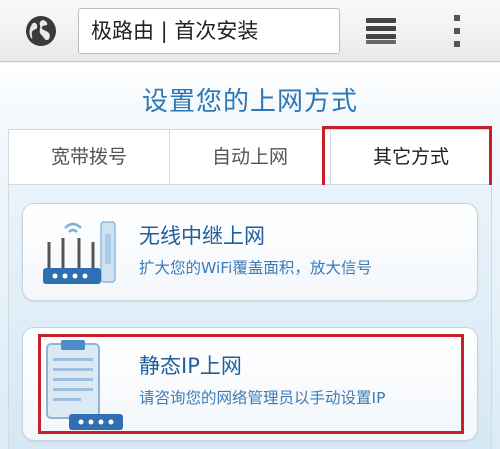  I want to click on globe-icon, so click(41, 31).